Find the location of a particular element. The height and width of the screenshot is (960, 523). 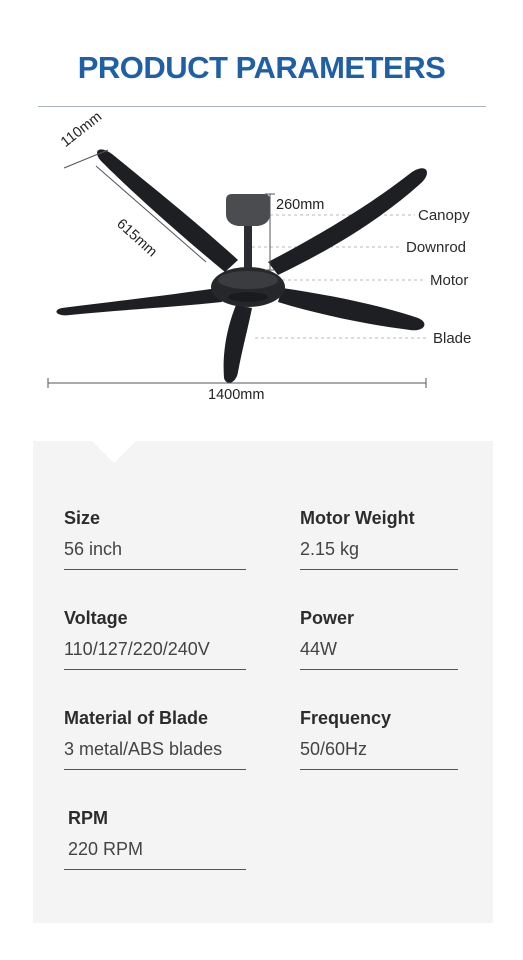

blade-label: Blade is located at coordinates (452, 338).